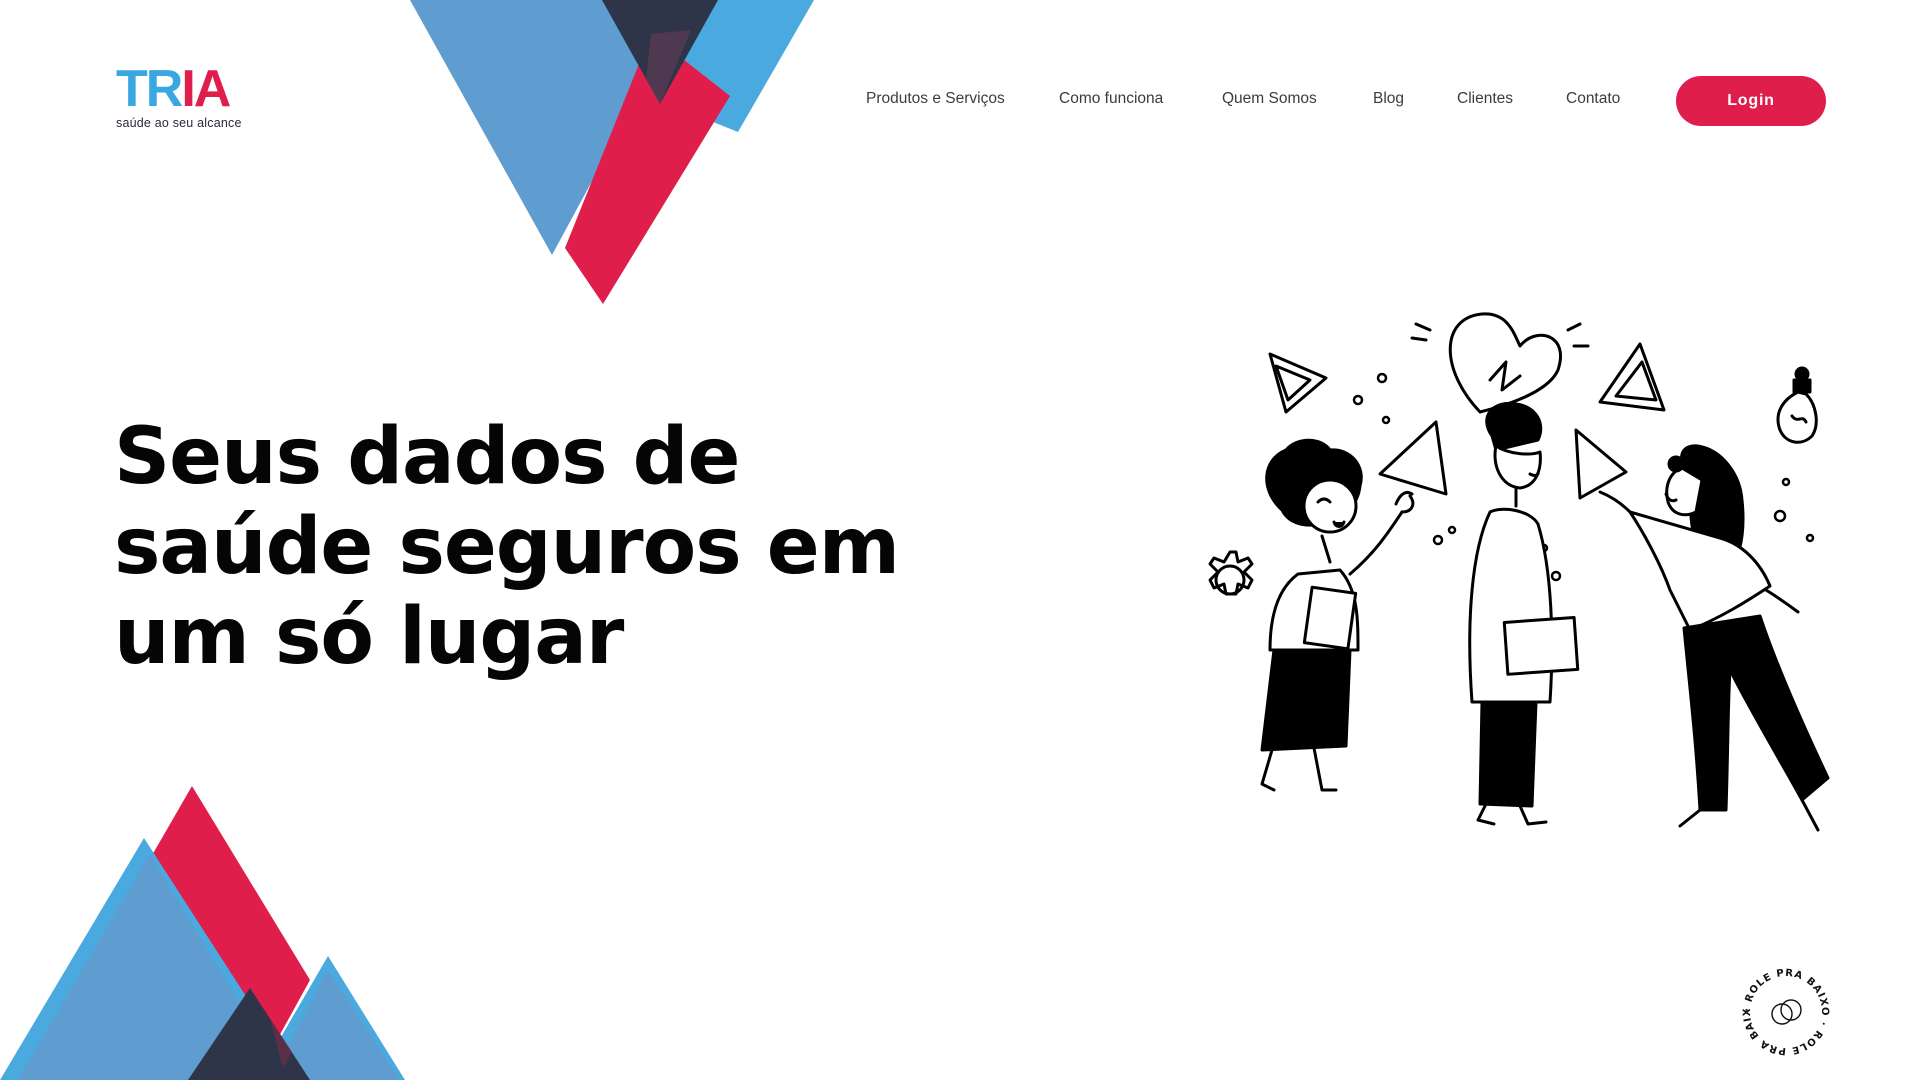  Describe the element at coordinates (1751, 101) in the screenshot. I see `login-button: Login` at that location.